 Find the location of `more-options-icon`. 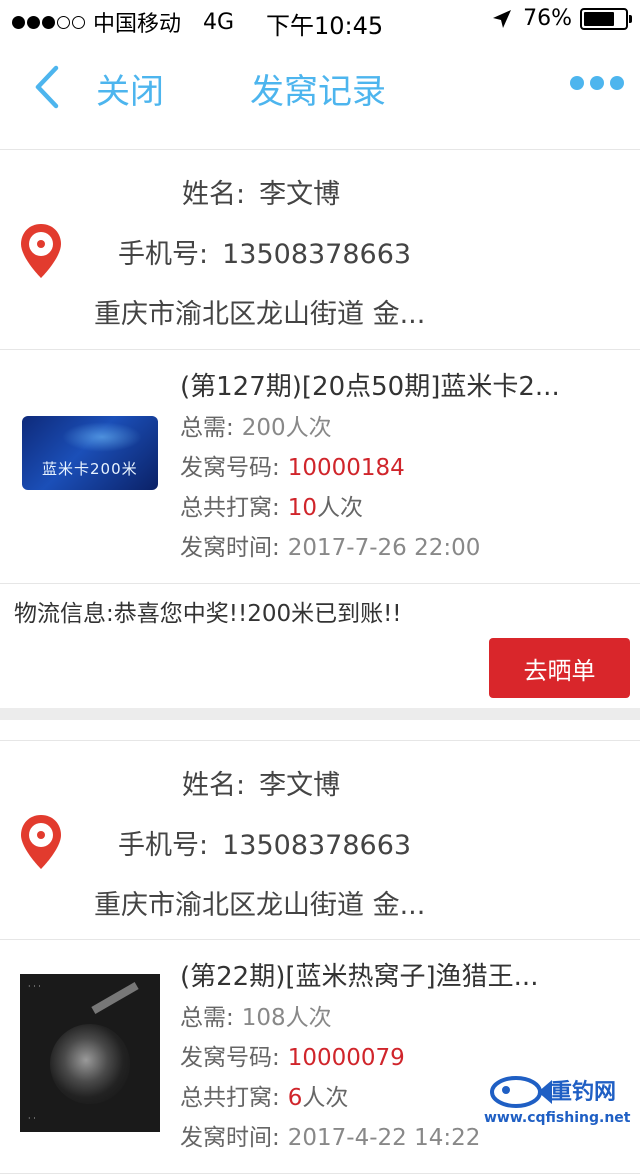

more-options-icon is located at coordinates (597, 83).